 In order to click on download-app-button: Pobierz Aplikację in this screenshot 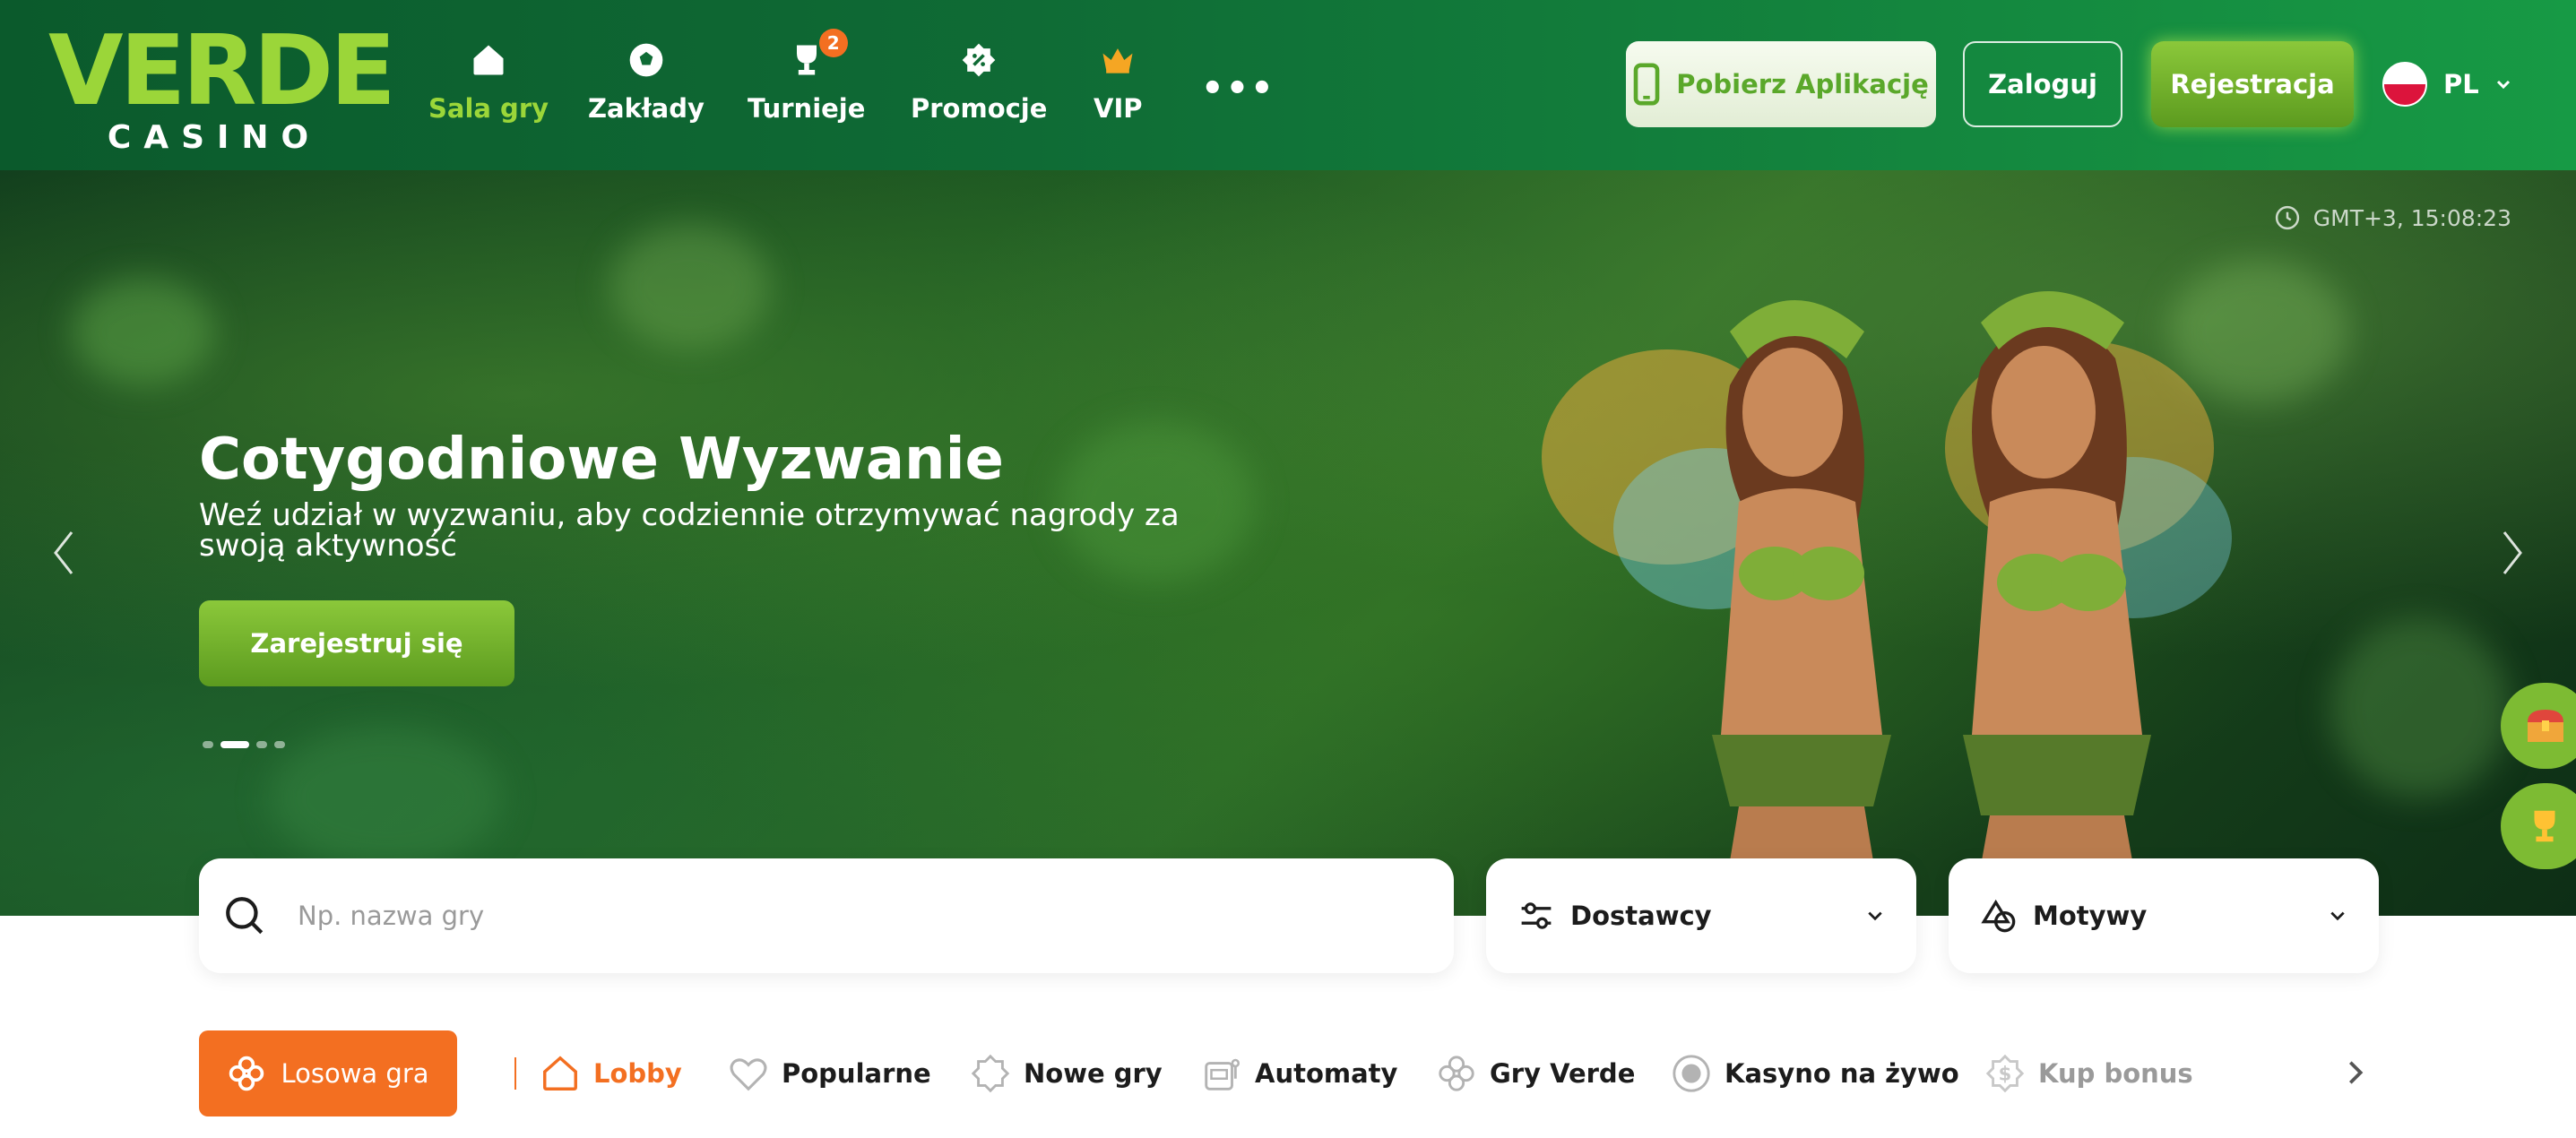, I will do `click(1781, 84)`.